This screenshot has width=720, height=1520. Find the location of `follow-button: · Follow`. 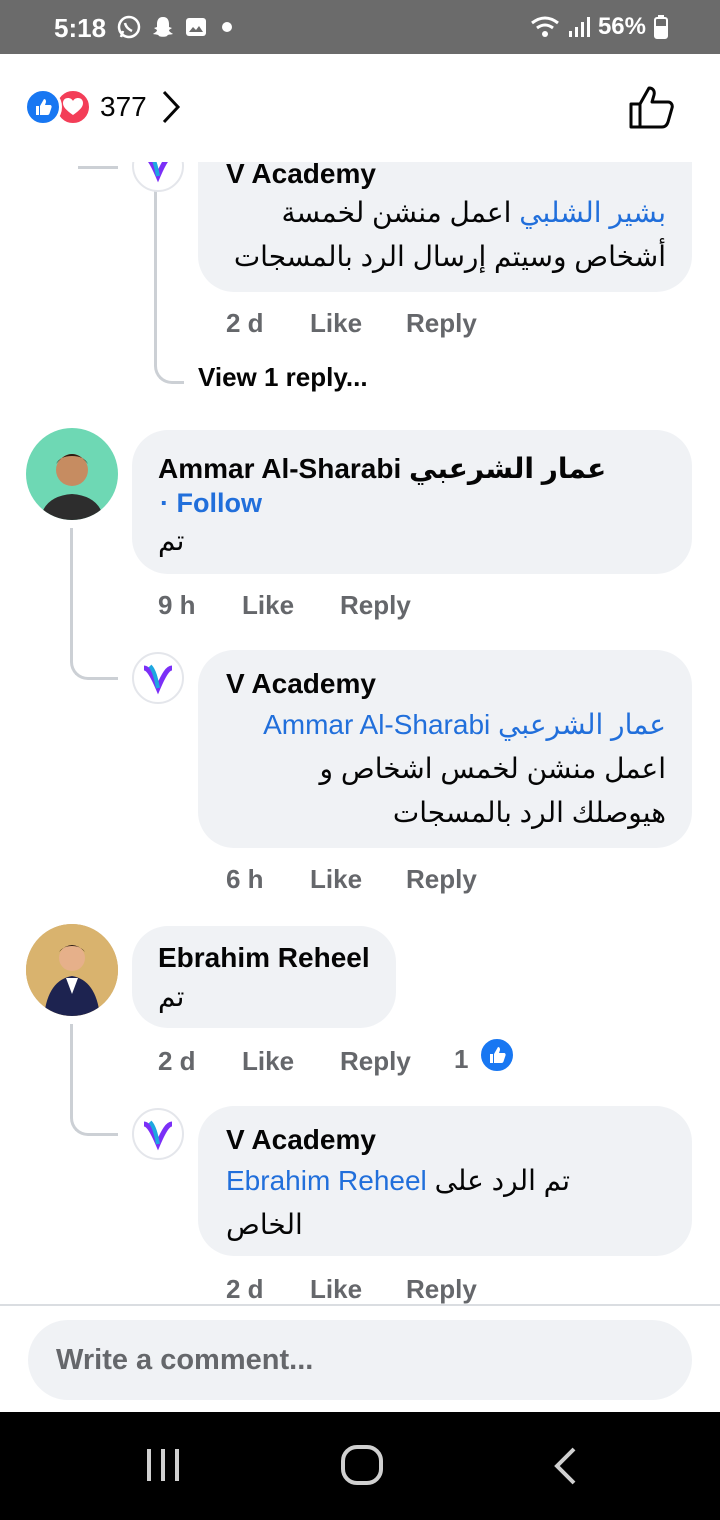

follow-button: · Follow is located at coordinates (211, 503).